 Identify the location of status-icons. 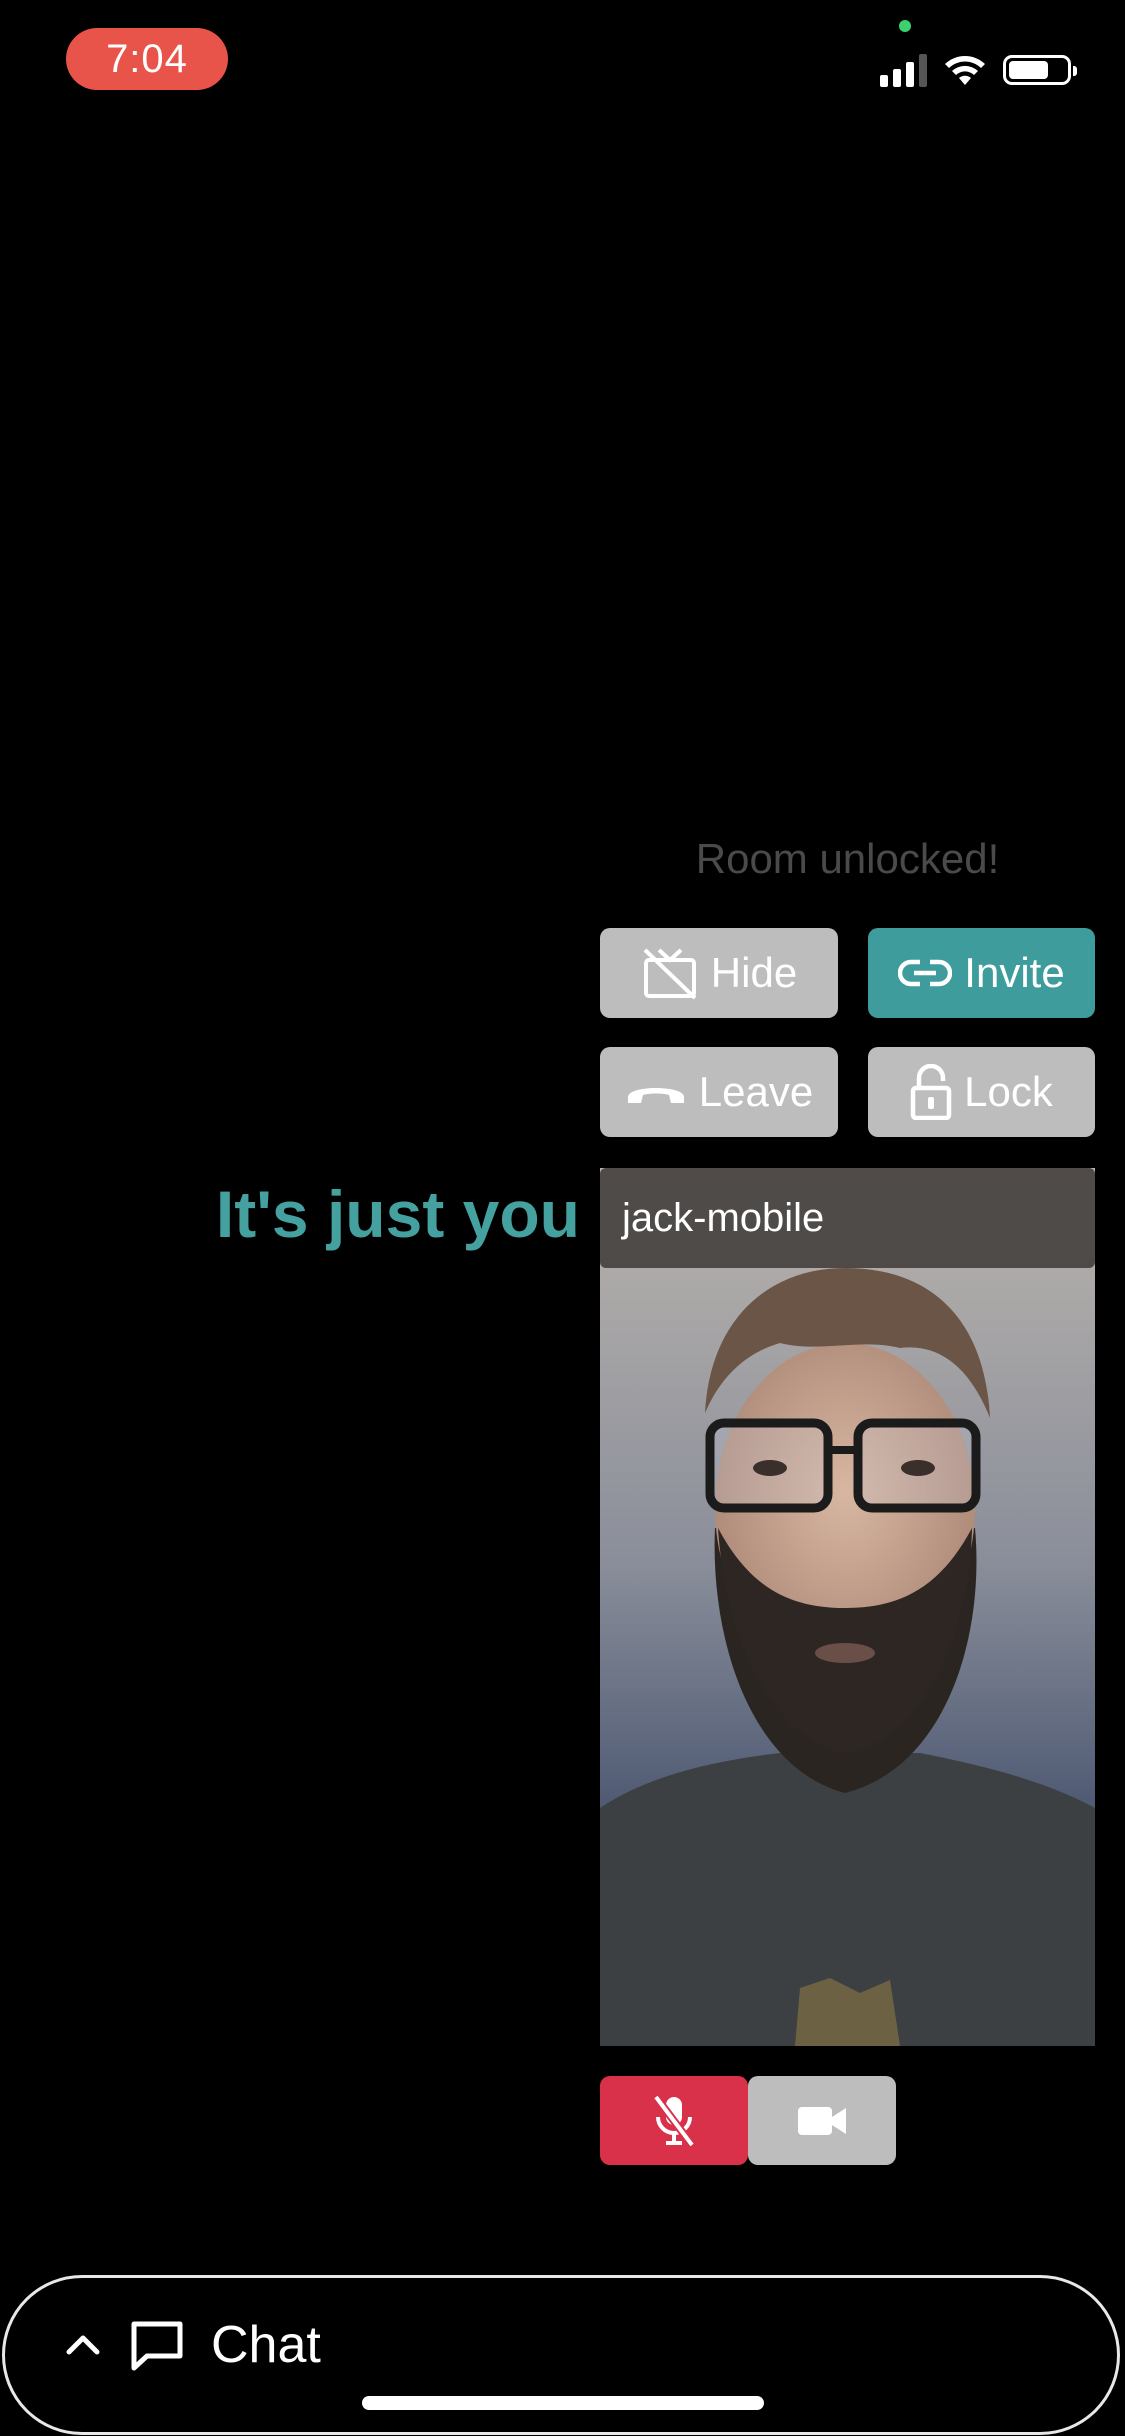
(978, 70).